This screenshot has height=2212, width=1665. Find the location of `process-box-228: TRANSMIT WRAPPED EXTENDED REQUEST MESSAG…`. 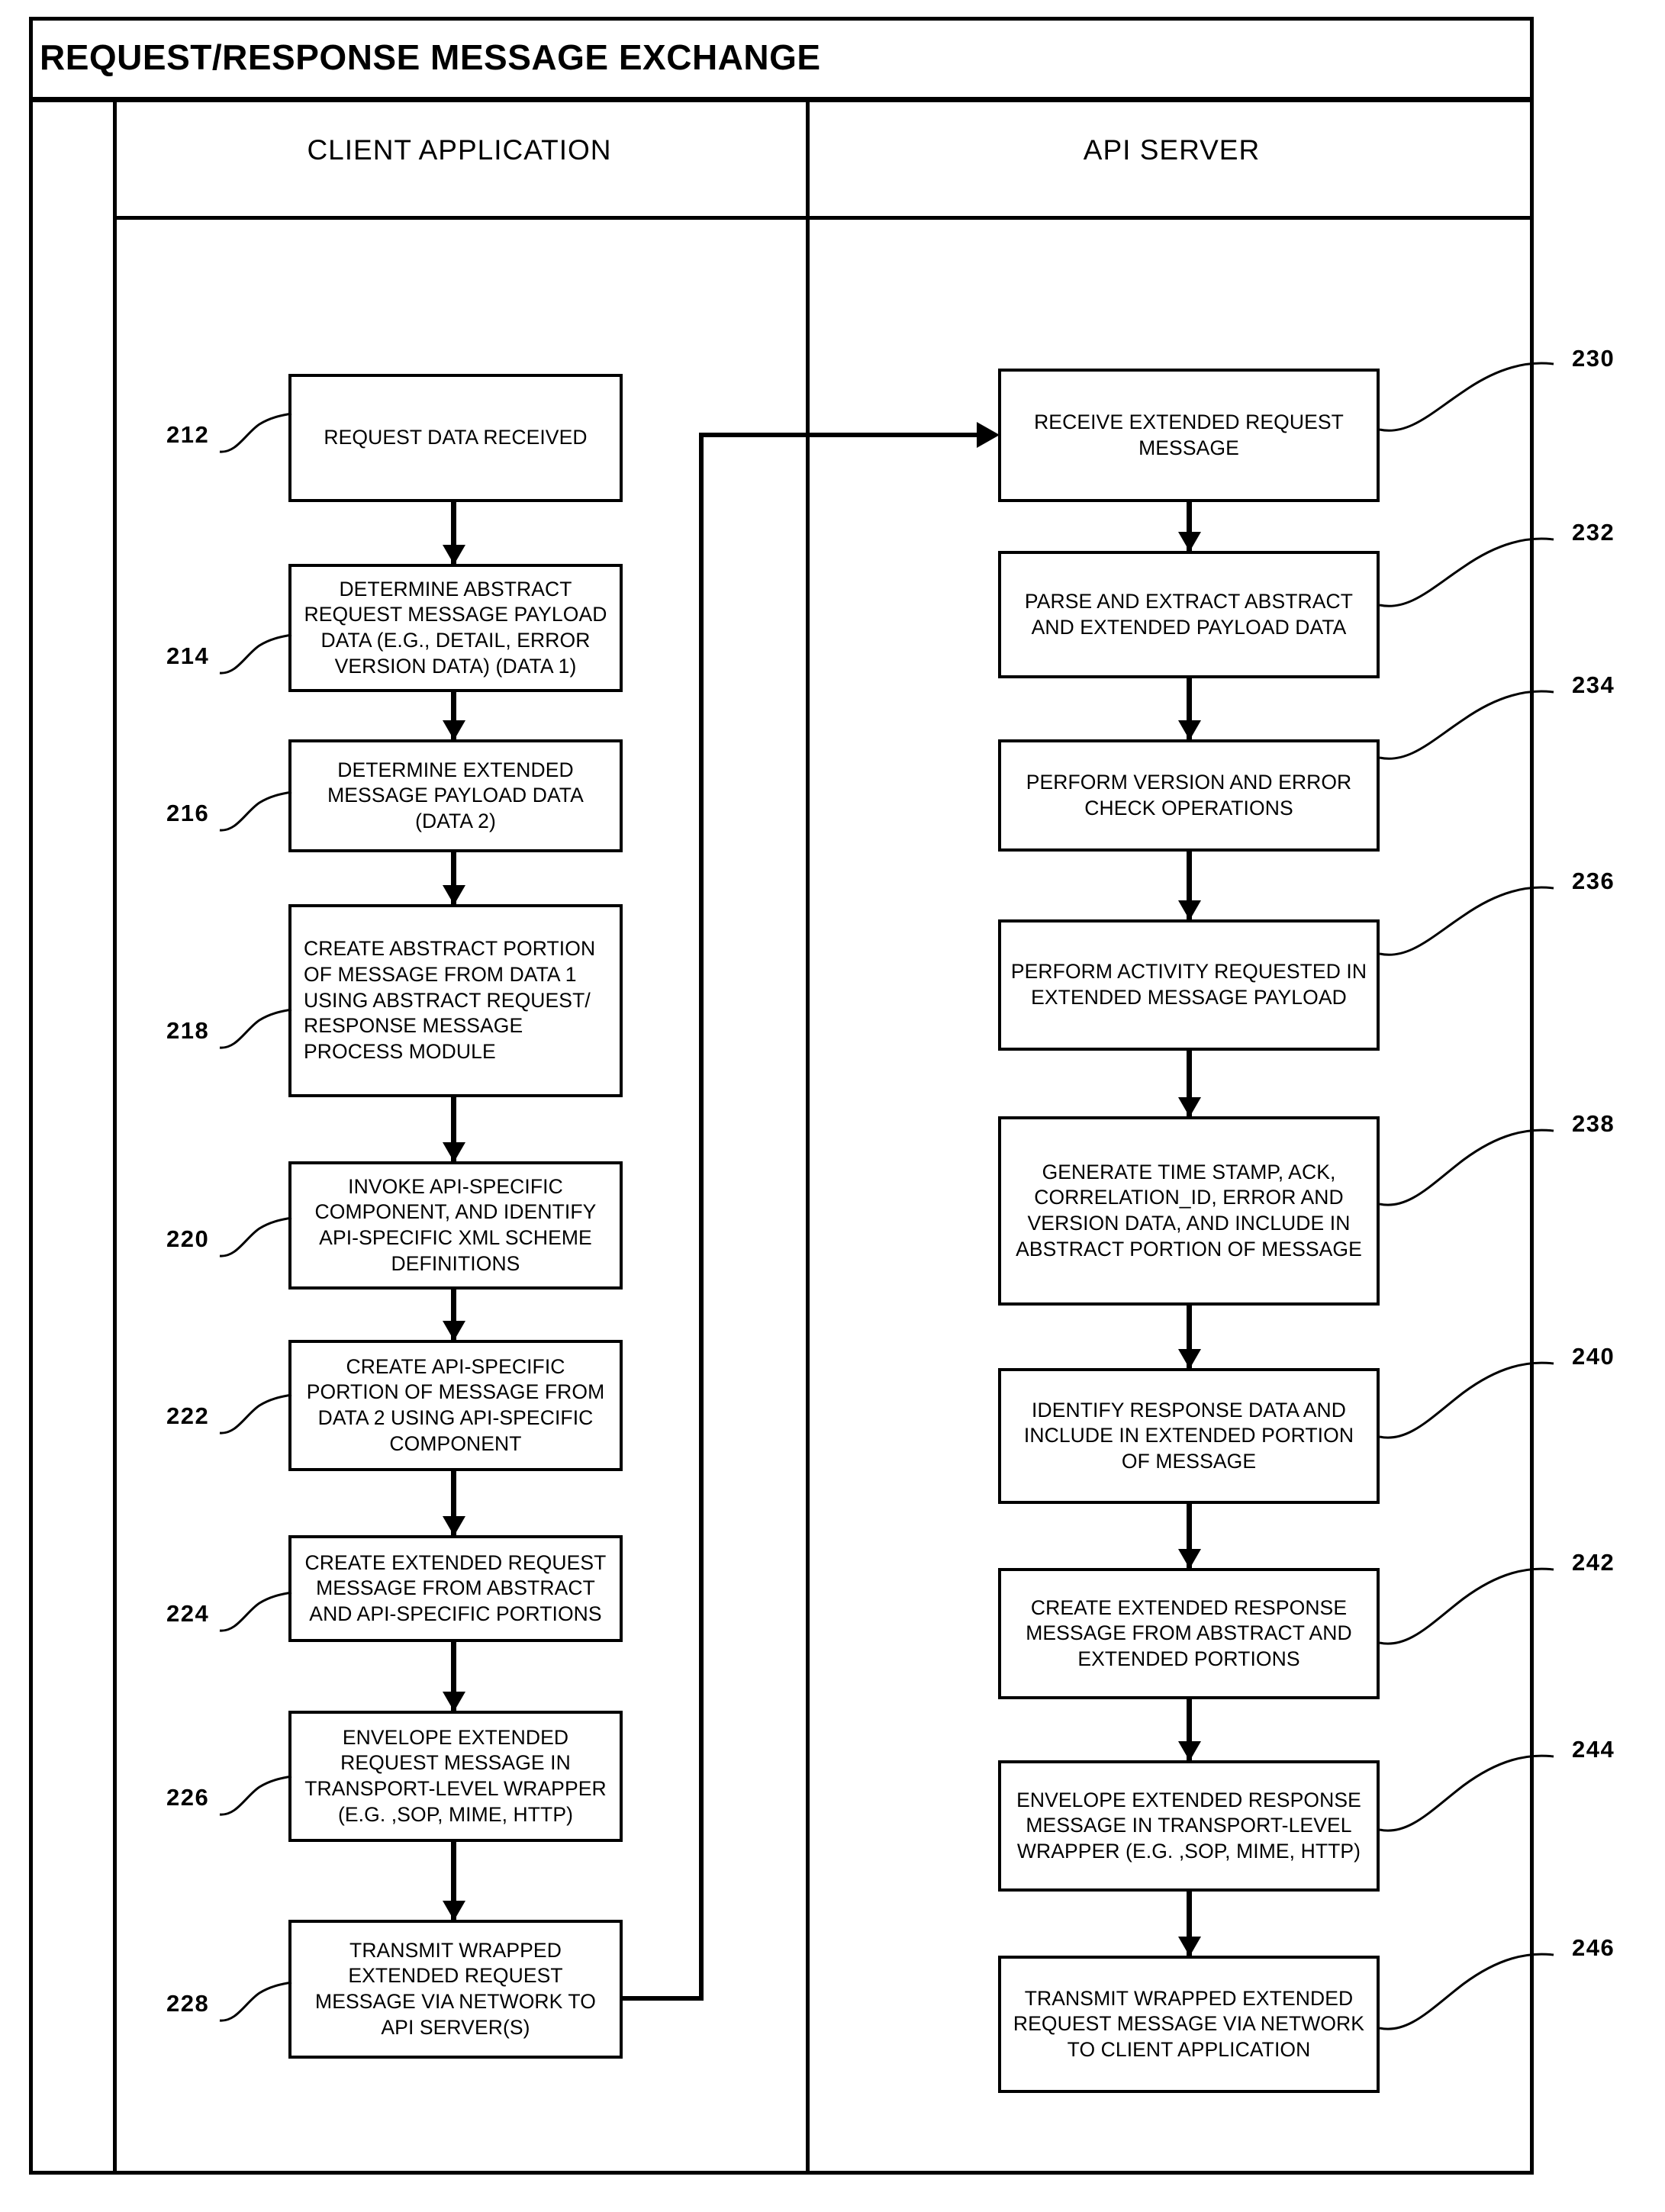

process-box-228: TRANSMIT WRAPPED EXTENDED REQUEST MESSAG… is located at coordinates (455, 1989).